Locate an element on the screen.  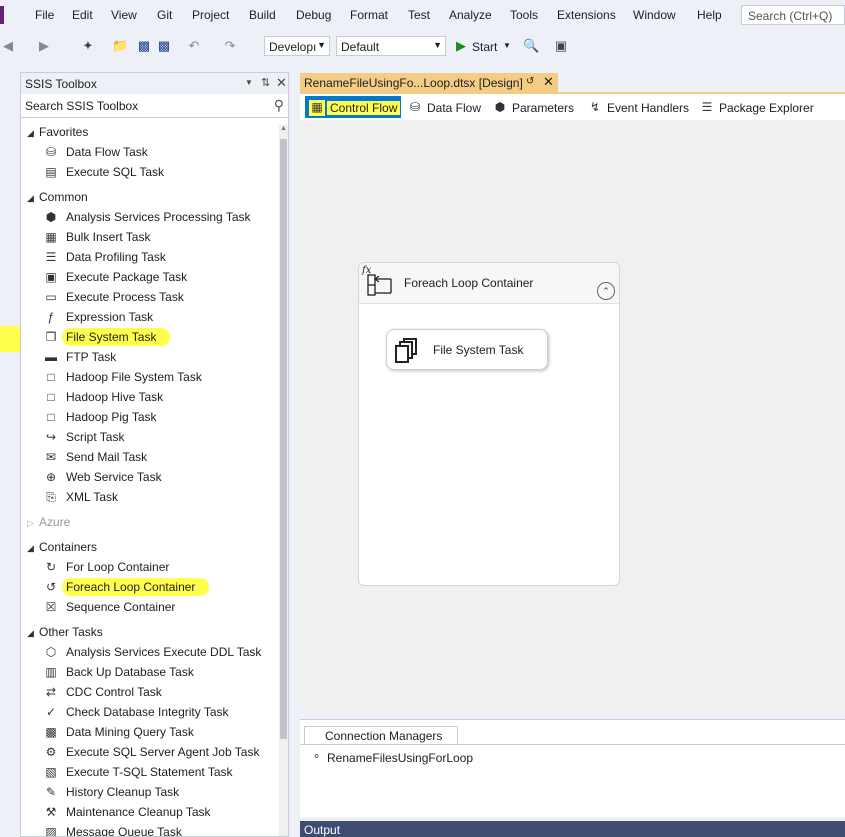
tab-event-handlers: ↯ Event Handlers is located at coordinates (638, 107).